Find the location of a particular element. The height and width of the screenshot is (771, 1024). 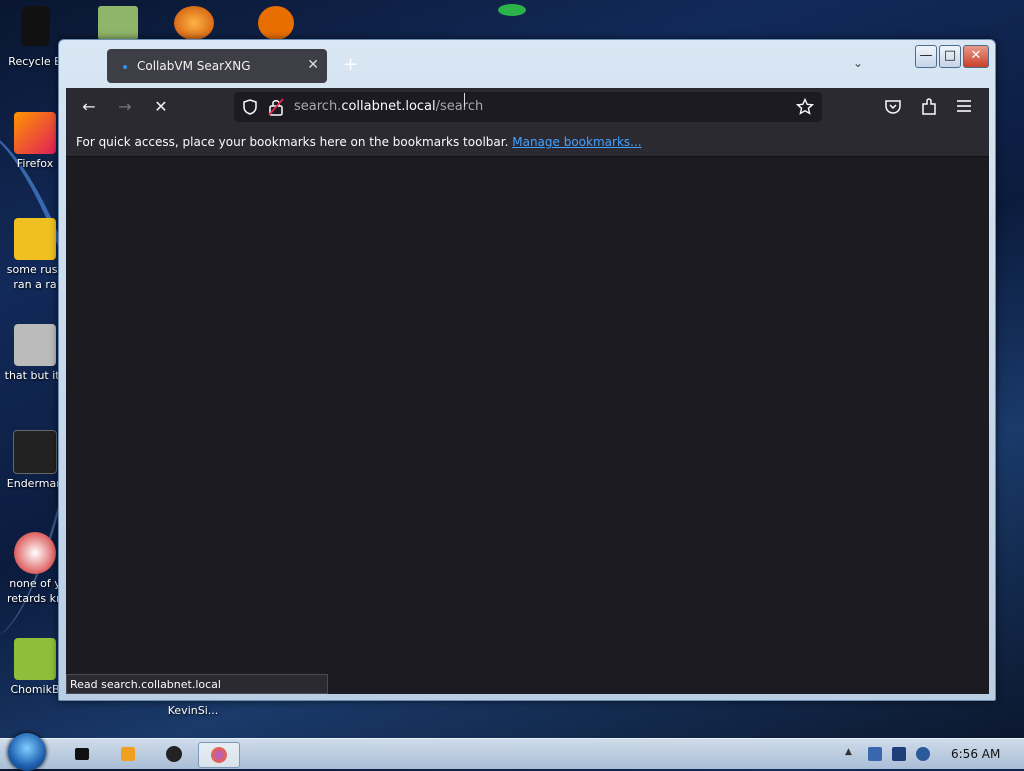

shield-icon is located at coordinates (250, 107).